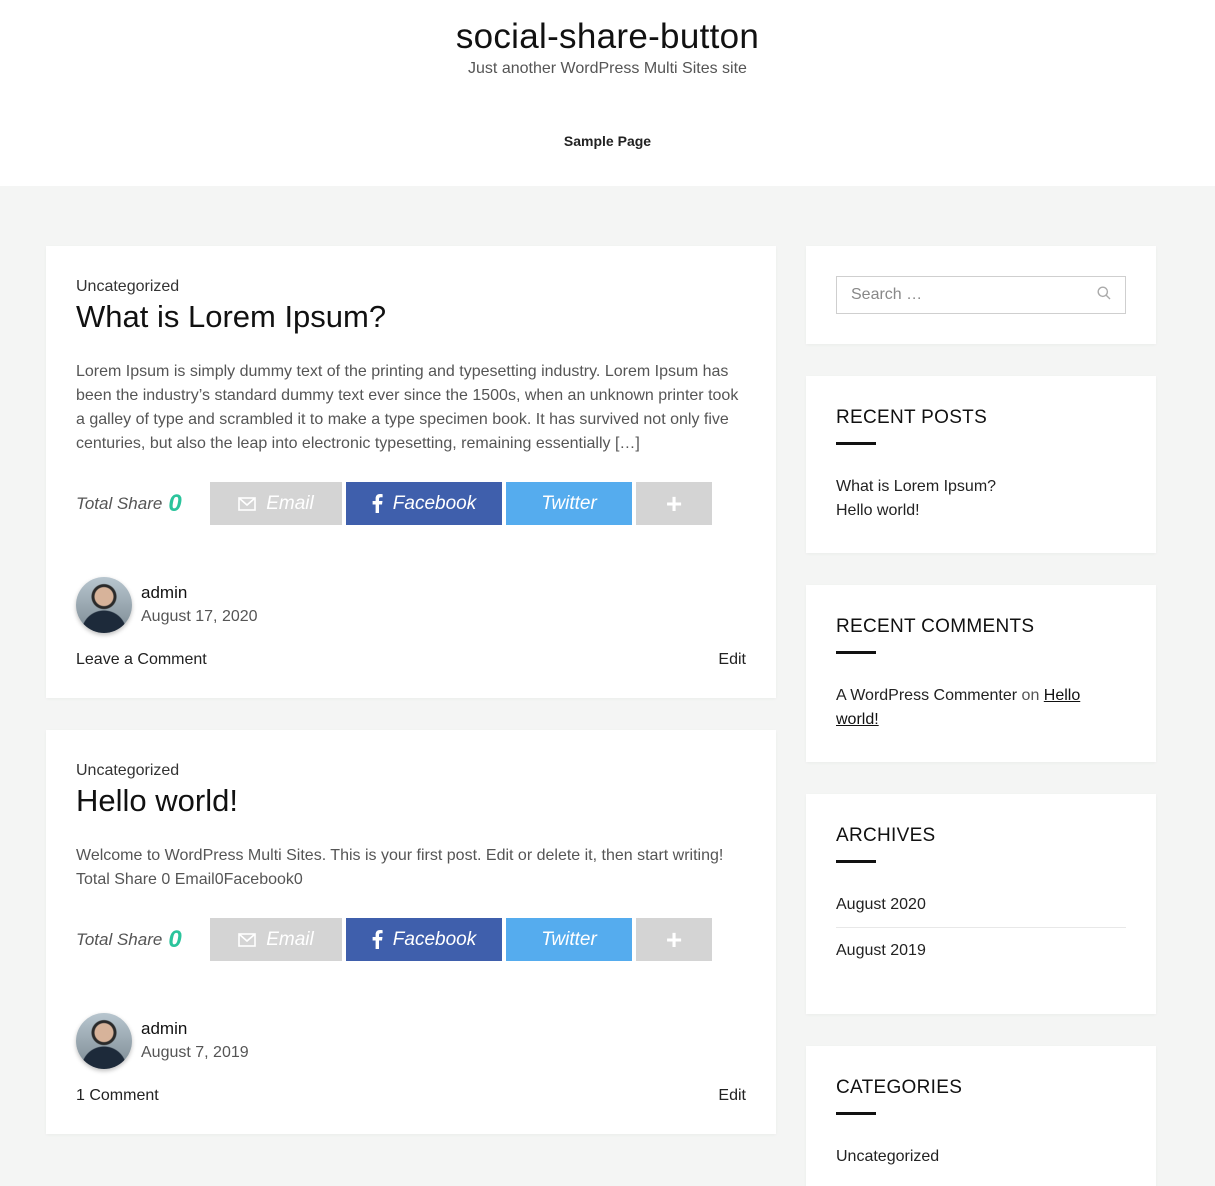 The image size is (1215, 1186). I want to click on comment-author: A WordPress Commenter, so click(927, 695).